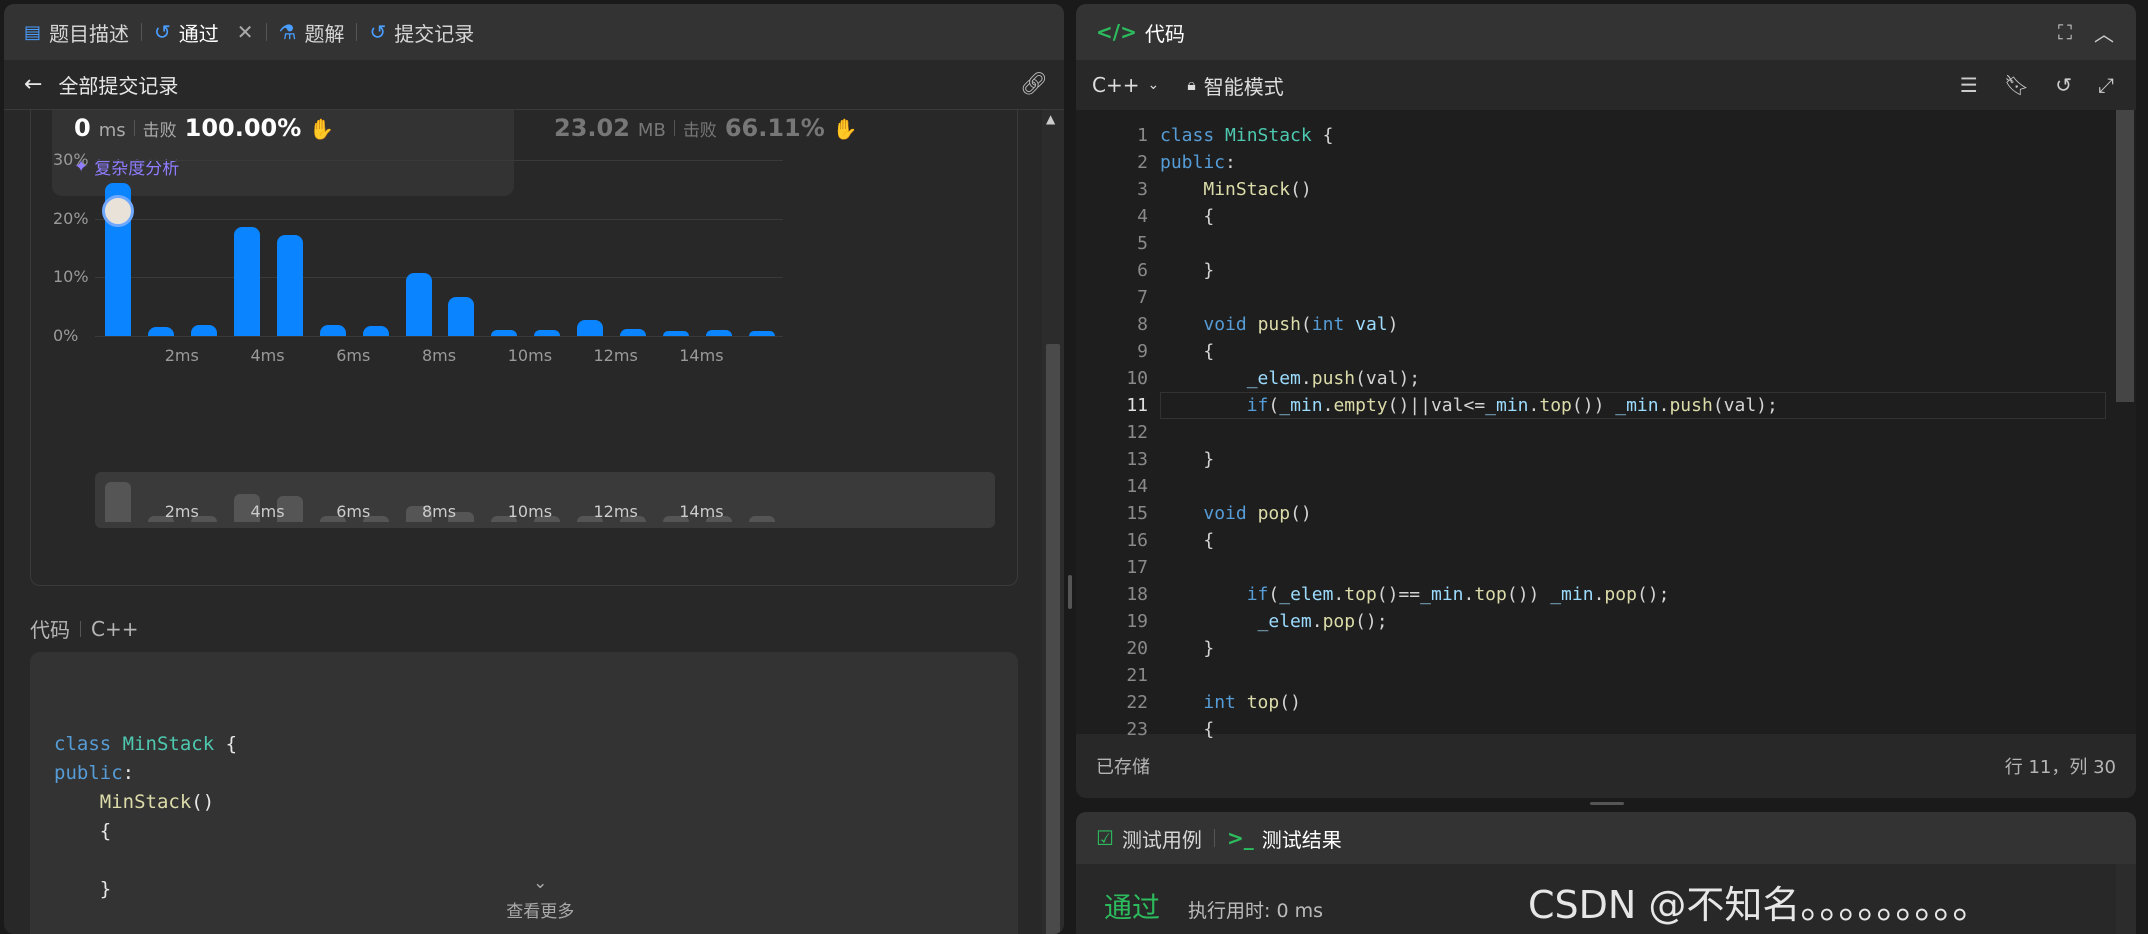  I want to click on line-number: 13, so click(1137, 459).